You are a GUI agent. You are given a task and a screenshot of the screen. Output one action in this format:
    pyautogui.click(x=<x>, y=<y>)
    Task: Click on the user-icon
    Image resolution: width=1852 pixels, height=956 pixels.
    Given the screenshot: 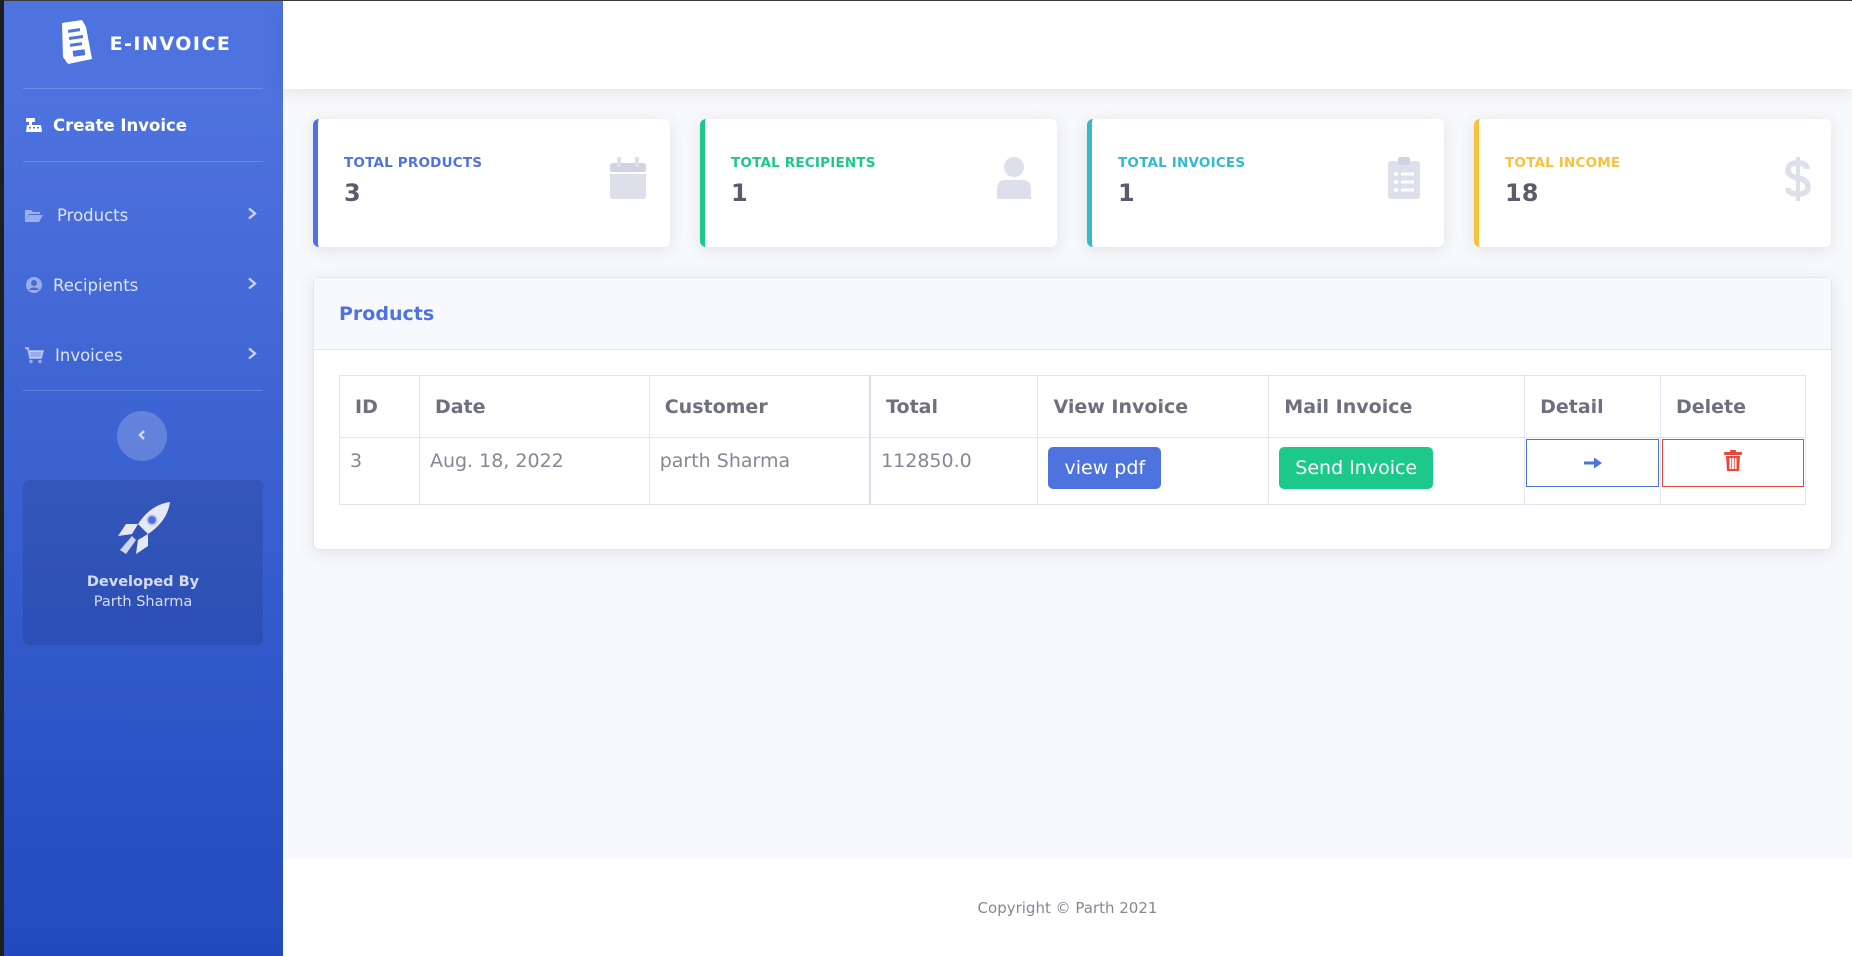 What is the action you would take?
    pyautogui.click(x=1014, y=180)
    